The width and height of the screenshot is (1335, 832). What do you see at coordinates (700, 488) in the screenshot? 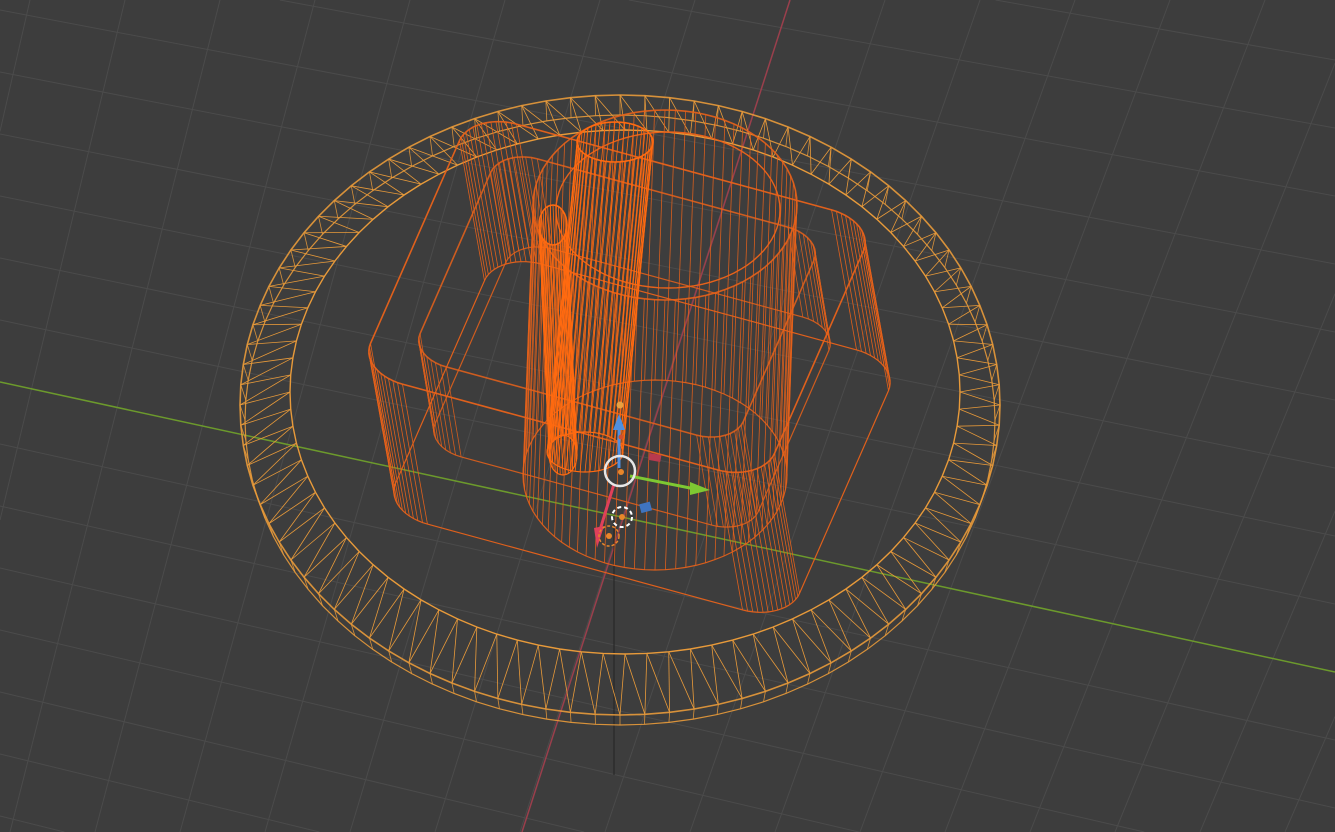
I see `move-y-arrow-icon` at bounding box center [700, 488].